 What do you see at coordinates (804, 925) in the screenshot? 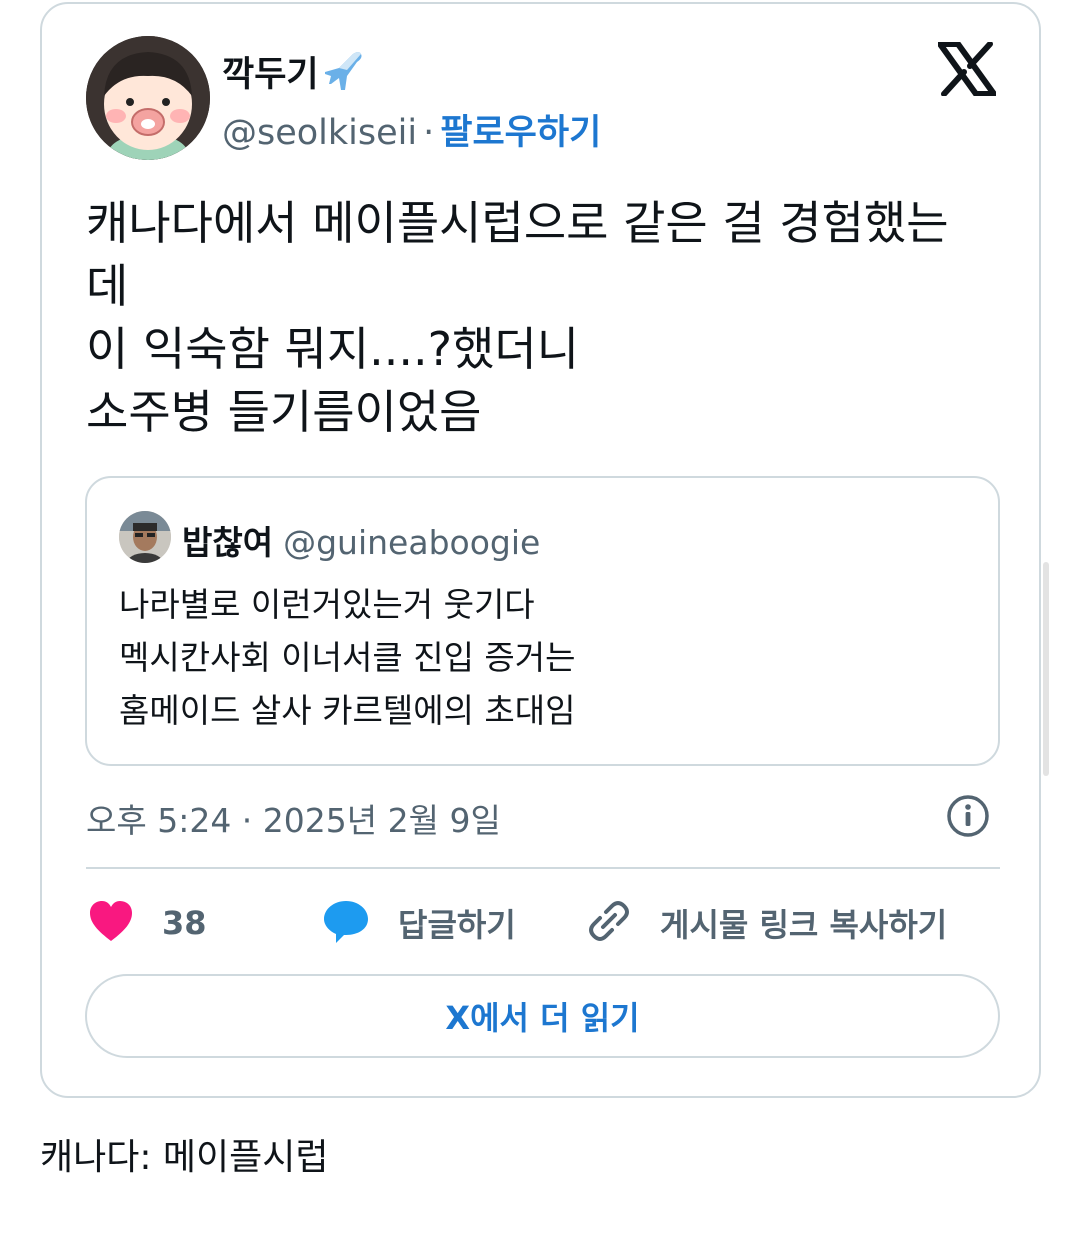
I see `copy-link-label: 게시물 링크 복사하기` at bounding box center [804, 925].